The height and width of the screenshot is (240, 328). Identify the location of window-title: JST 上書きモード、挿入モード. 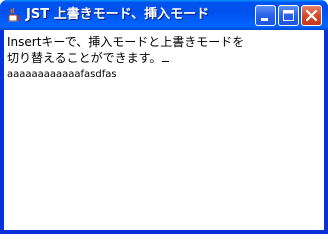
(118, 14).